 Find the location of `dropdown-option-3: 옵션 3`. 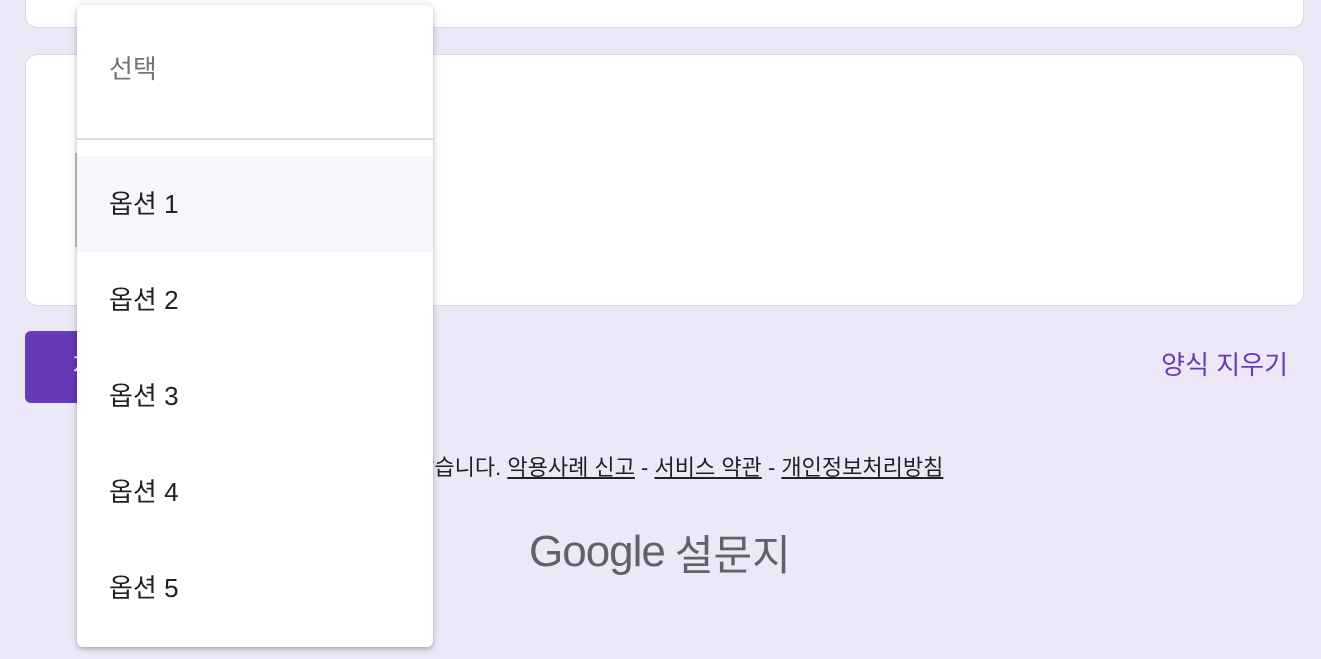

dropdown-option-3: 옵션 3 is located at coordinates (255, 396).